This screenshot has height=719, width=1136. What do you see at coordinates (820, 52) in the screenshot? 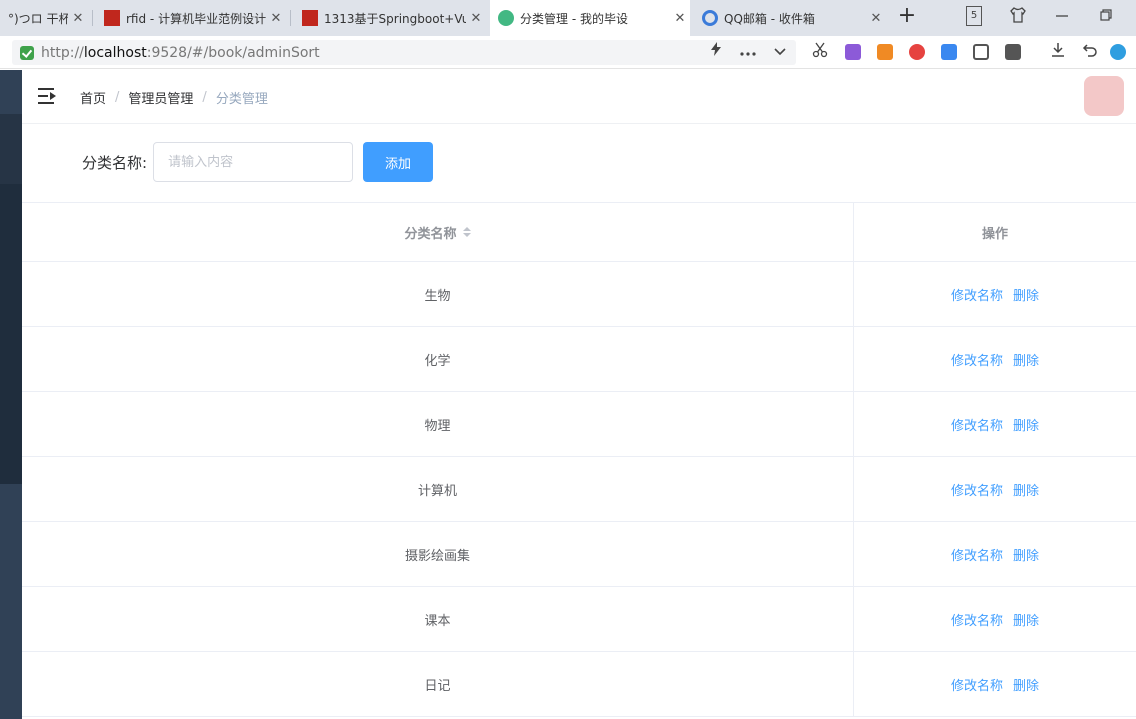
I see `scissors-icon` at bounding box center [820, 52].